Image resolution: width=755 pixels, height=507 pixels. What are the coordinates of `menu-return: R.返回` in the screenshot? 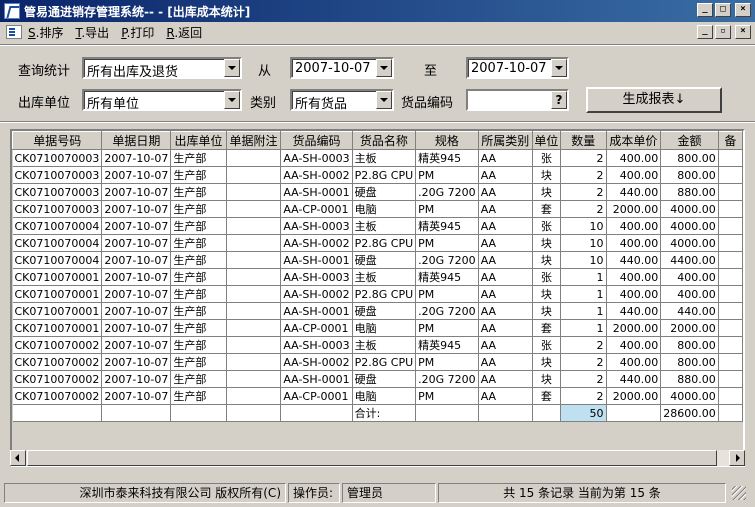 It's located at (184, 32).